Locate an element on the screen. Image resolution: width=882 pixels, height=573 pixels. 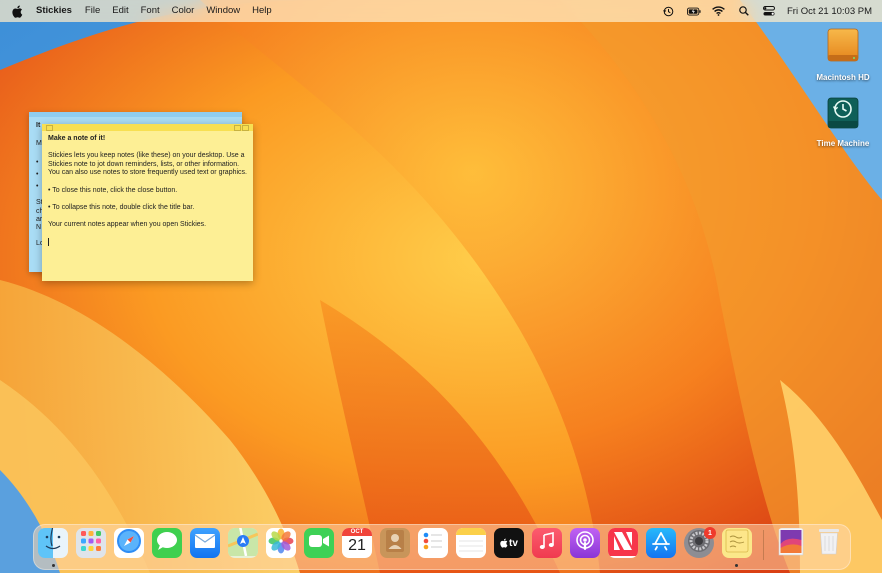
dock-apple-tv: tv is located at coordinates (509, 543).